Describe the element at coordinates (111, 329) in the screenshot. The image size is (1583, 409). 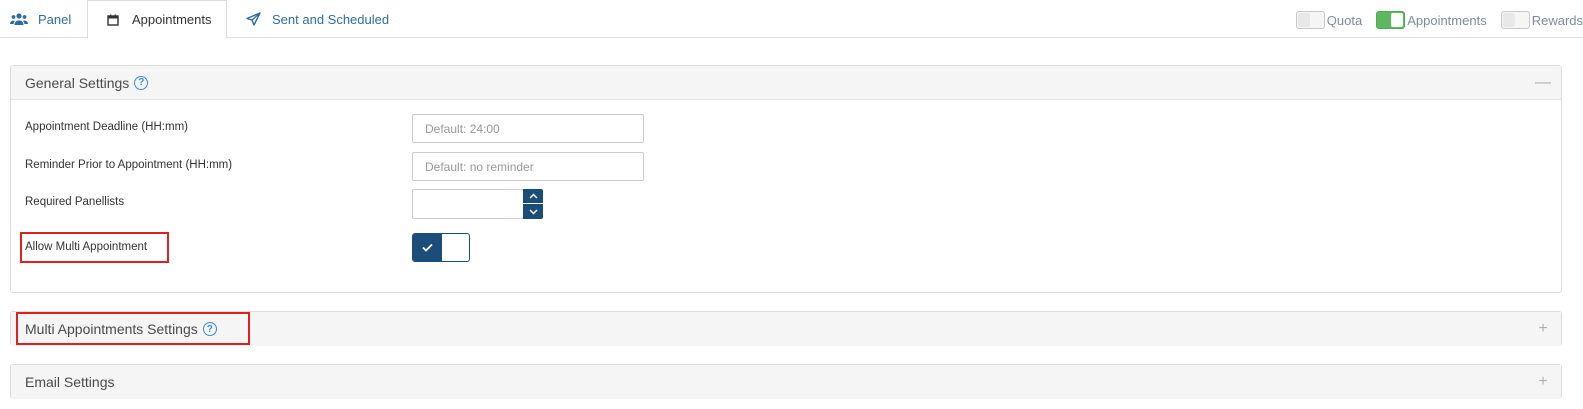
I see `multi-appointments-settings-title: Multi Appointments Settings` at that location.